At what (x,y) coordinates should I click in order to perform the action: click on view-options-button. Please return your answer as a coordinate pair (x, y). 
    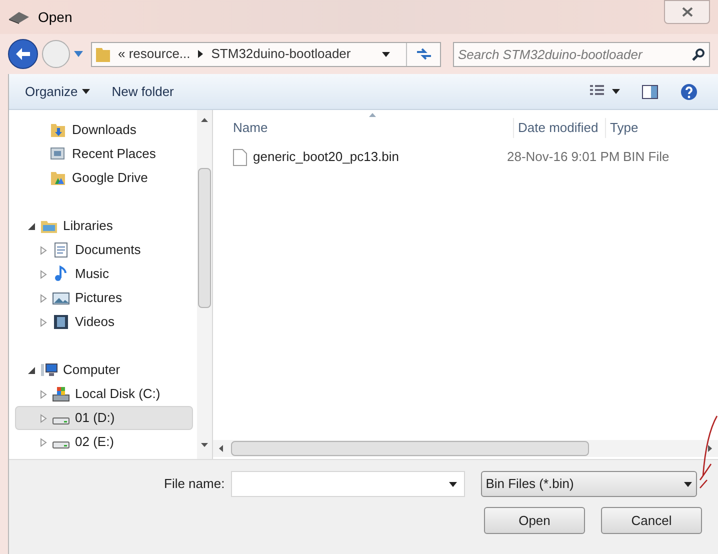
    Looking at the image, I should click on (605, 91).